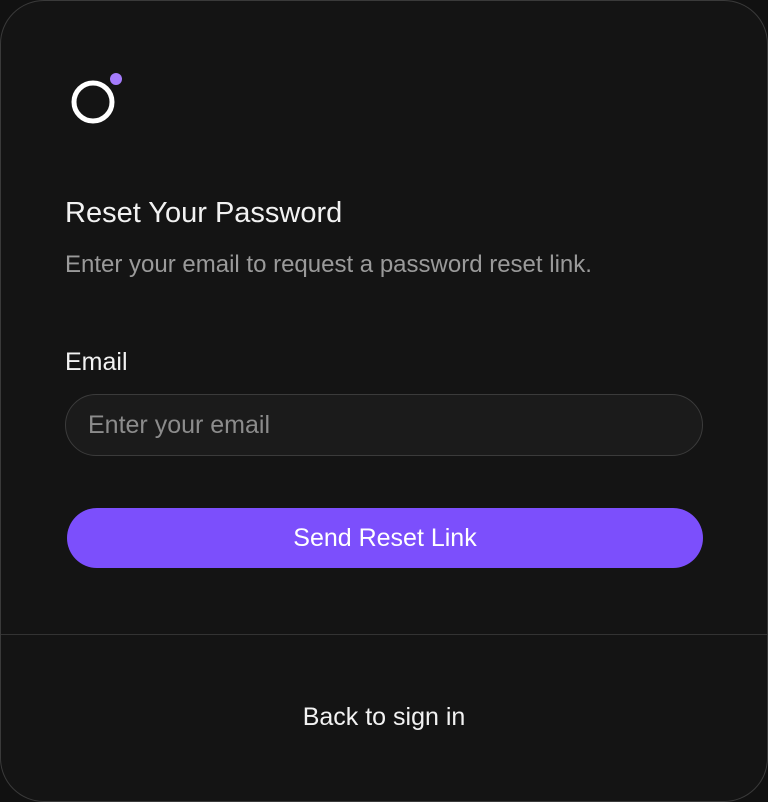 The height and width of the screenshot is (802, 768). What do you see at coordinates (204, 213) in the screenshot?
I see `page-title: Reset Your Password` at bounding box center [204, 213].